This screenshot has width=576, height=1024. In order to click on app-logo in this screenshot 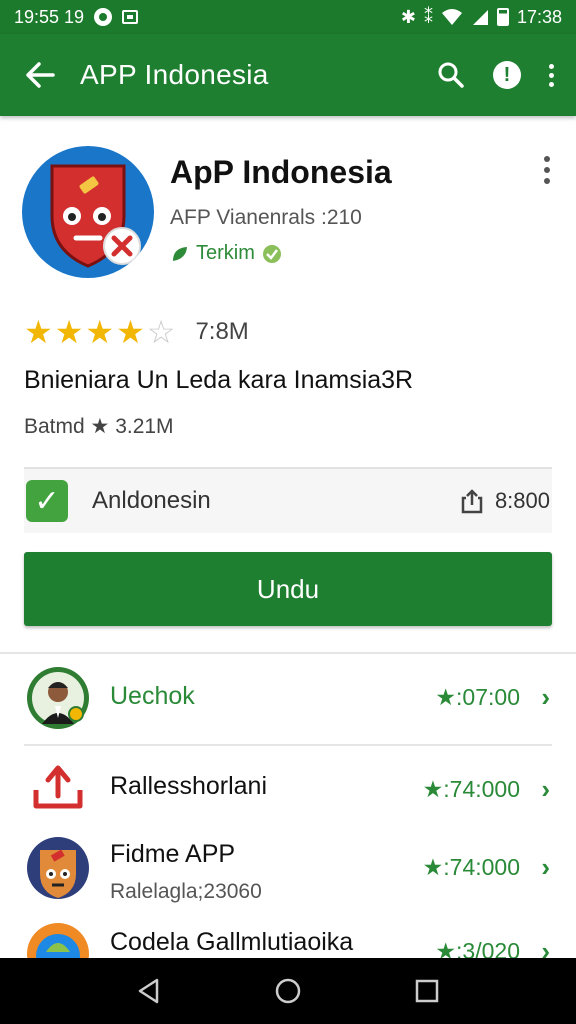, I will do `click(88, 212)`.